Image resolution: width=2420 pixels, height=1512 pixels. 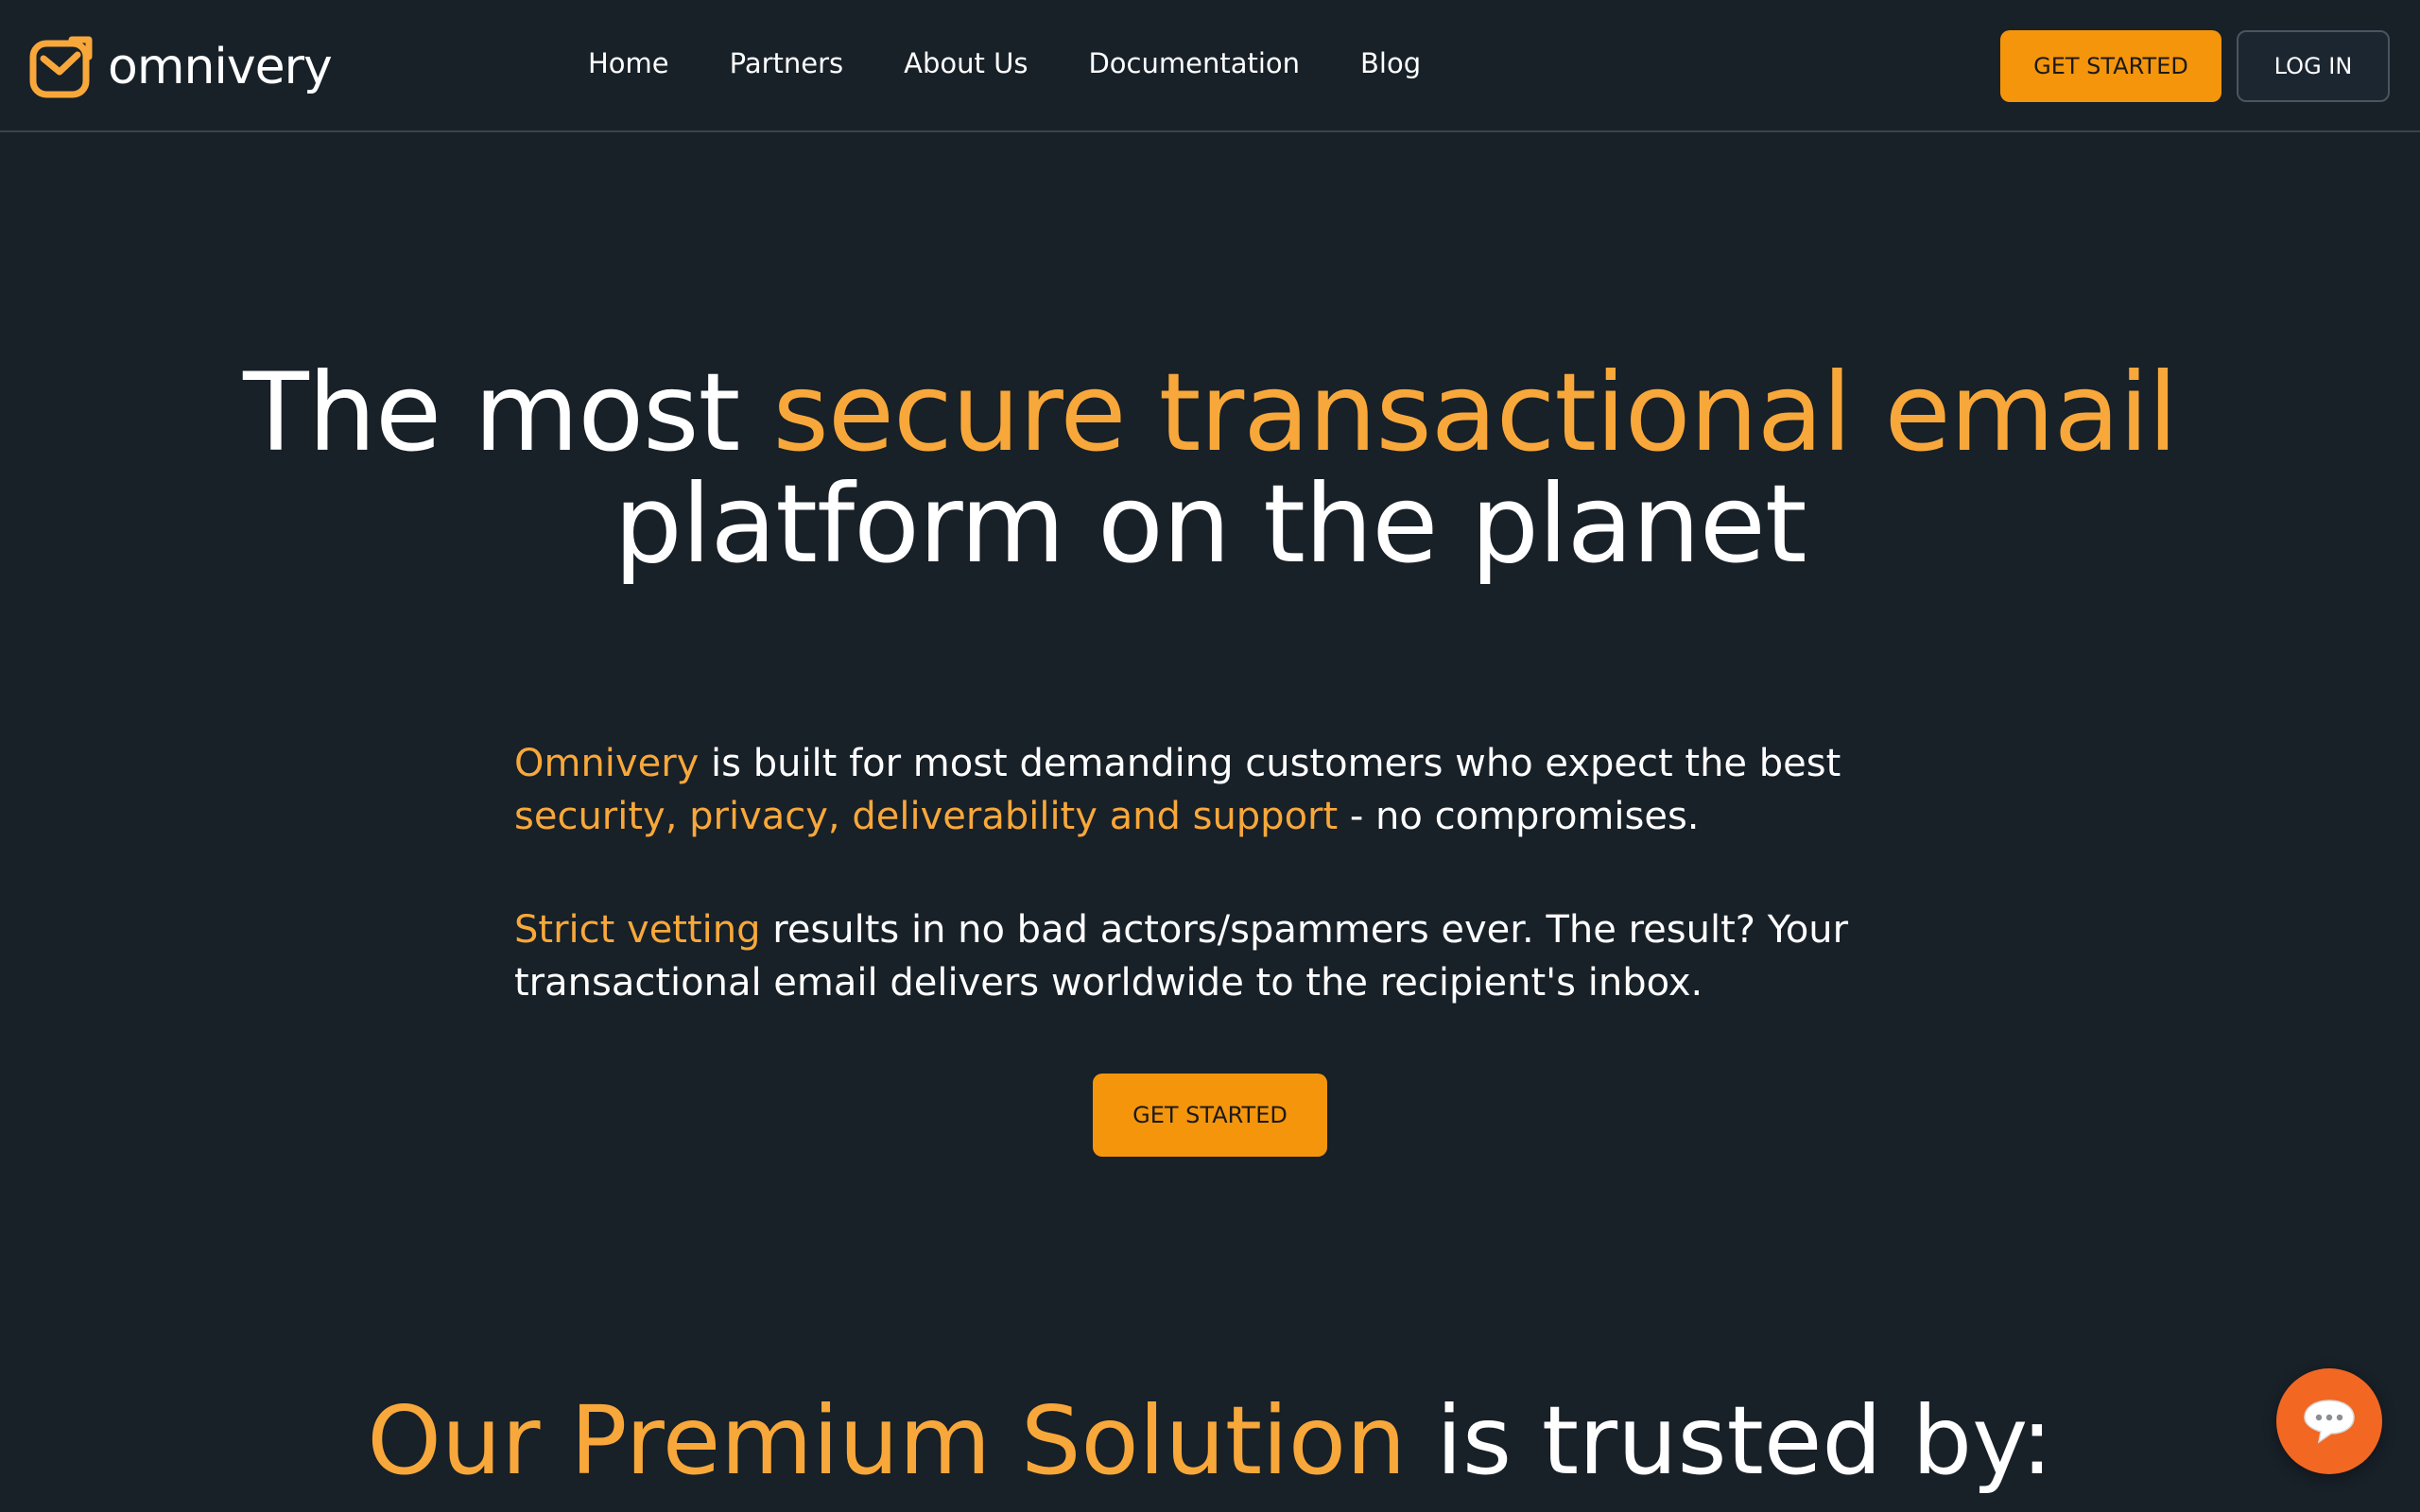 I want to click on hero-title-part2: platform on the planet, so click(x=1210, y=524).